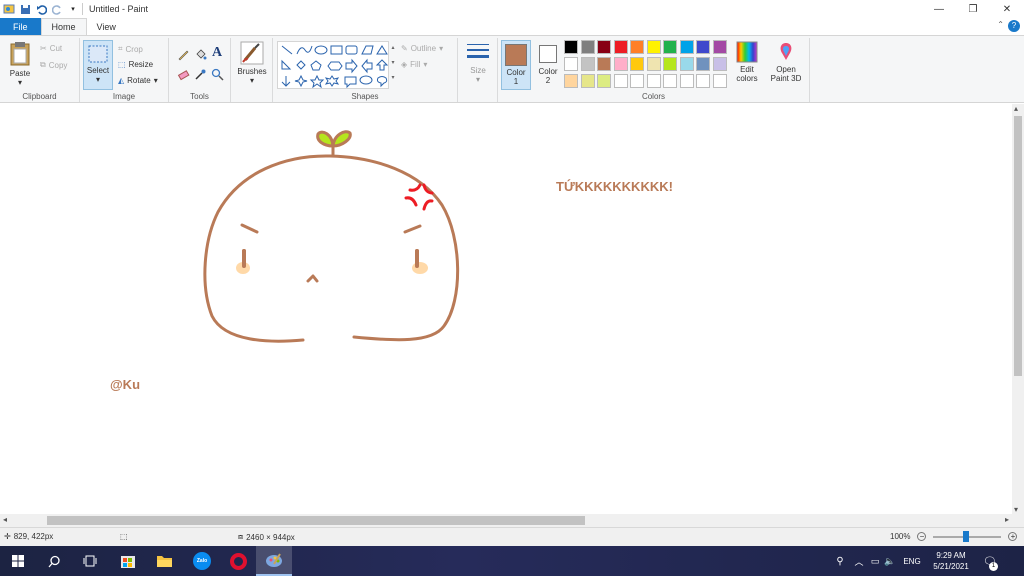 The image size is (1024, 576). What do you see at coordinates (951, 555) in the screenshot?
I see `clock-time: 9:29 AM` at bounding box center [951, 555].